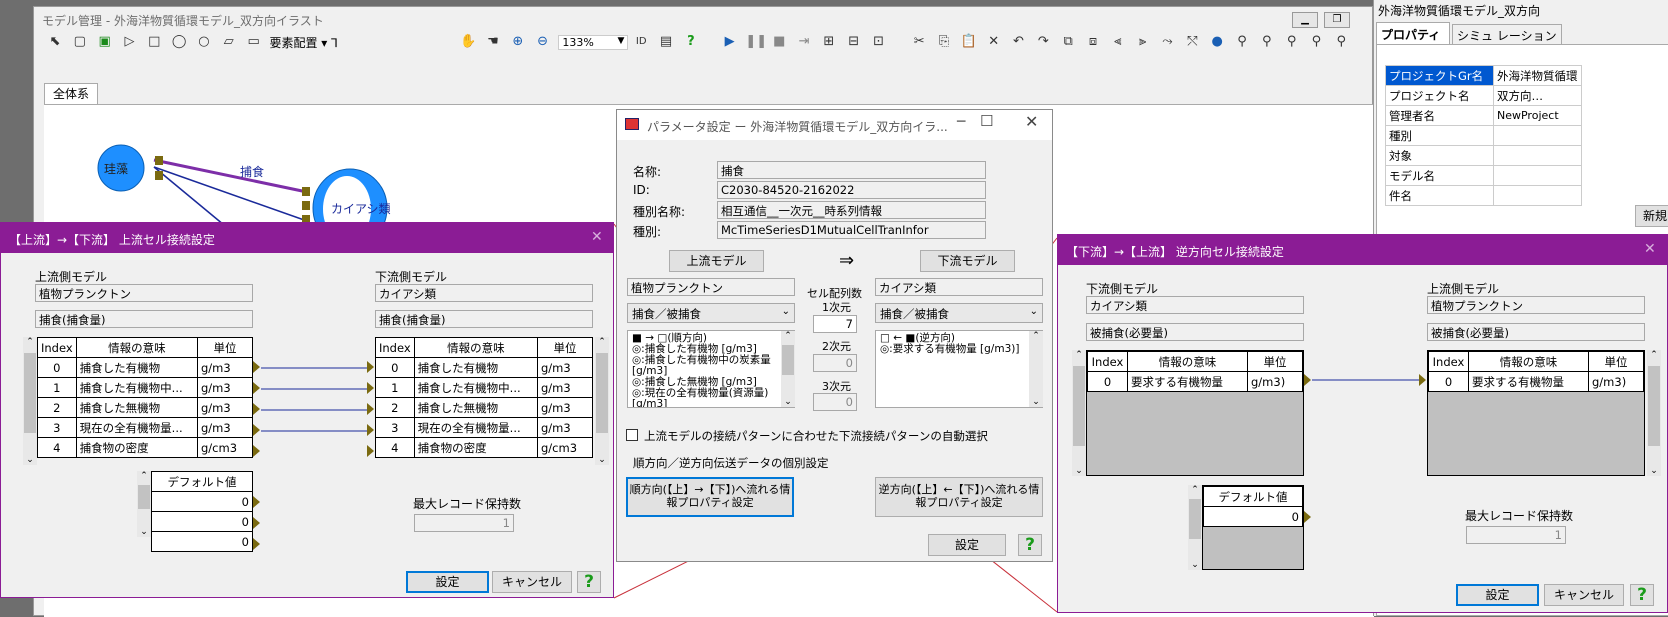 This screenshot has height=617, width=1668. Describe the element at coordinates (589, 582) in the screenshot. I see `up-help-button: ?` at that location.